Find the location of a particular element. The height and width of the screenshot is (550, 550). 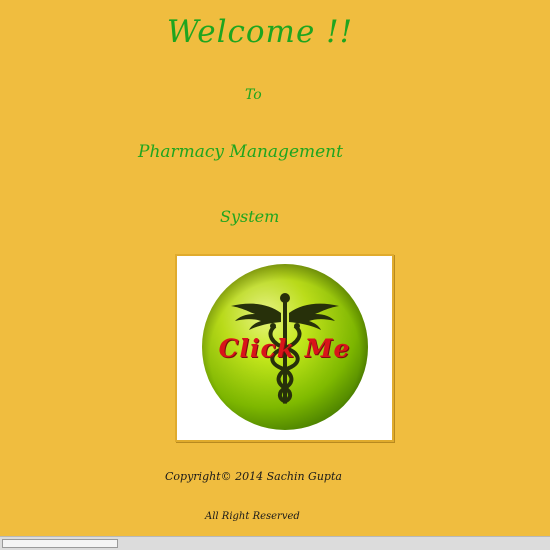

horizontal-scrollbar is located at coordinates (275, 543).